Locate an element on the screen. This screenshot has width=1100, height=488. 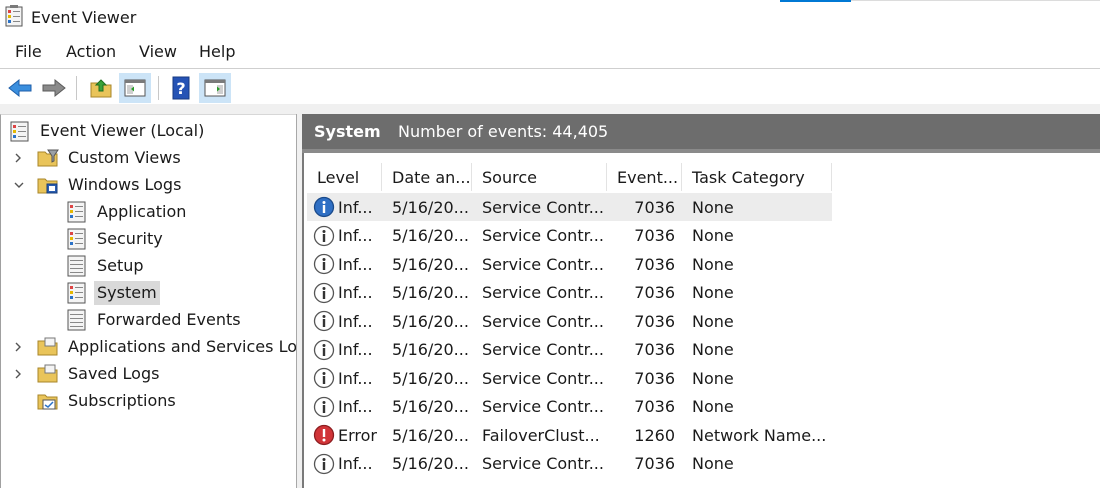
chevron-down-icon is located at coordinates (19, 185).